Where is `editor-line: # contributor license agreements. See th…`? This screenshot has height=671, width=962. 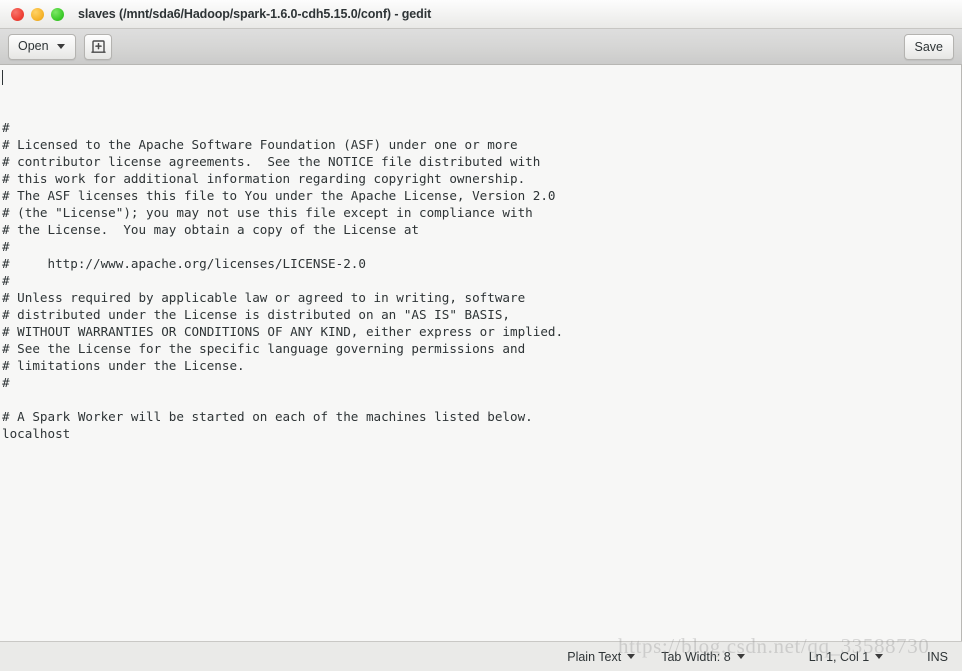
editor-line: # contributor license agreements. See th… is located at coordinates (271, 161).